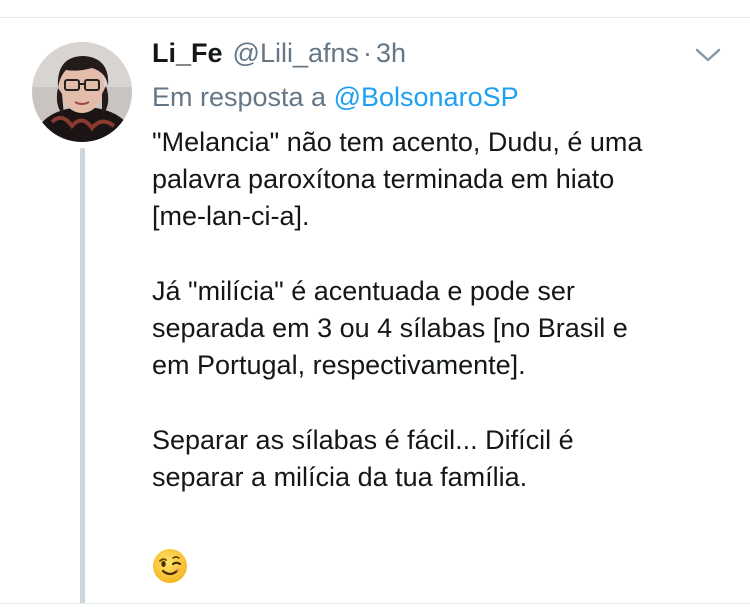  I want to click on tweet-line: Separar as sílabas é fácil... Difícil é, so click(363, 440).